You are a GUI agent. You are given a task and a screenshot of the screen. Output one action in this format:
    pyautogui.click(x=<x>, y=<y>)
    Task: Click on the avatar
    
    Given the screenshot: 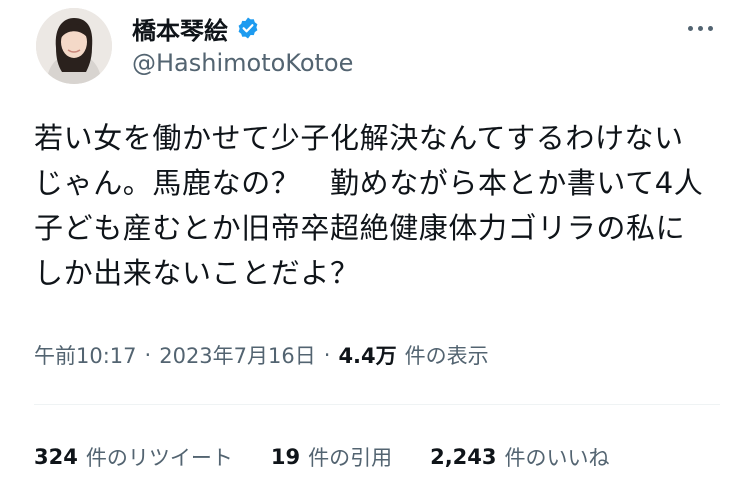 What is the action you would take?
    pyautogui.click(x=74, y=46)
    